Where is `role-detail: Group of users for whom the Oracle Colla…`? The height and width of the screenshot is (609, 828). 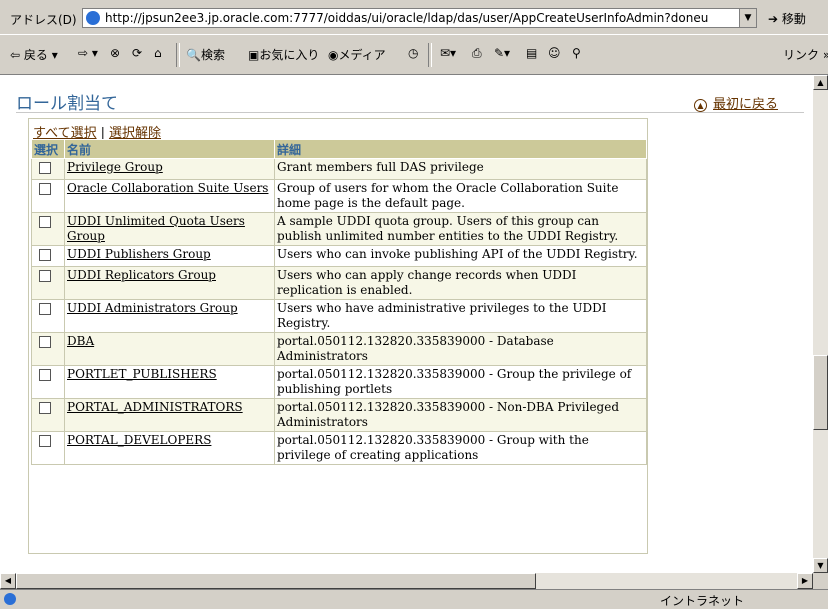 role-detail: Group of users for whom the Oracle Colla… is located at coordinates (460, 196).